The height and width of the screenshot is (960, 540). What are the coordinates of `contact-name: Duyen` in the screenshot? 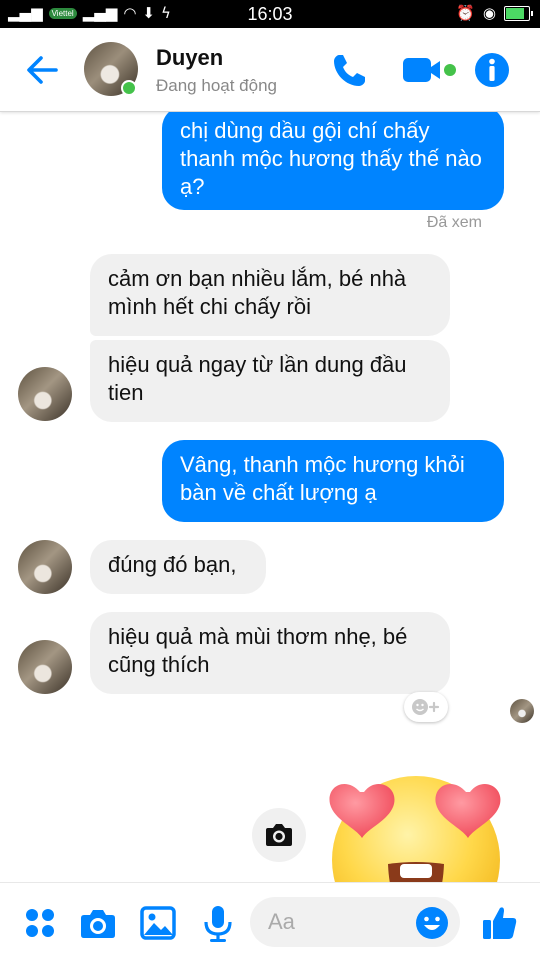 It's located at (189, 58).